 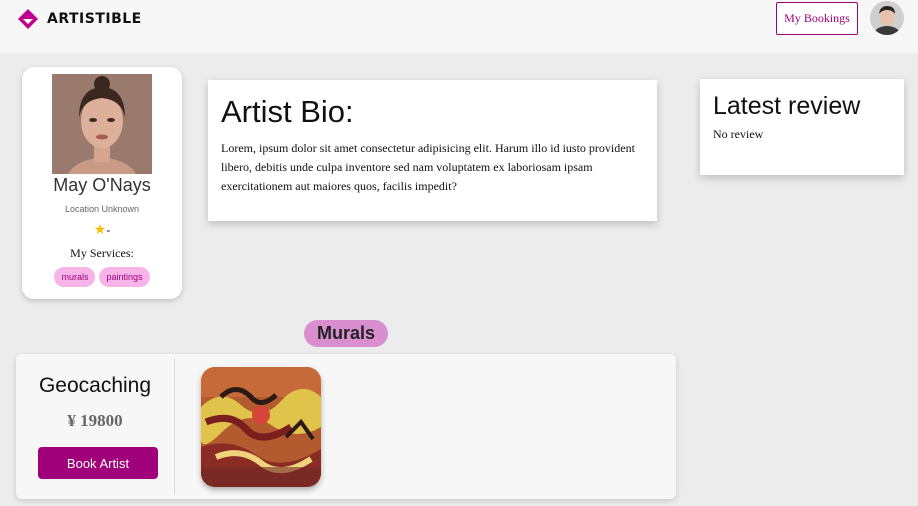 I want to click on artist-rating: ★-, so click(x=102, y=229).